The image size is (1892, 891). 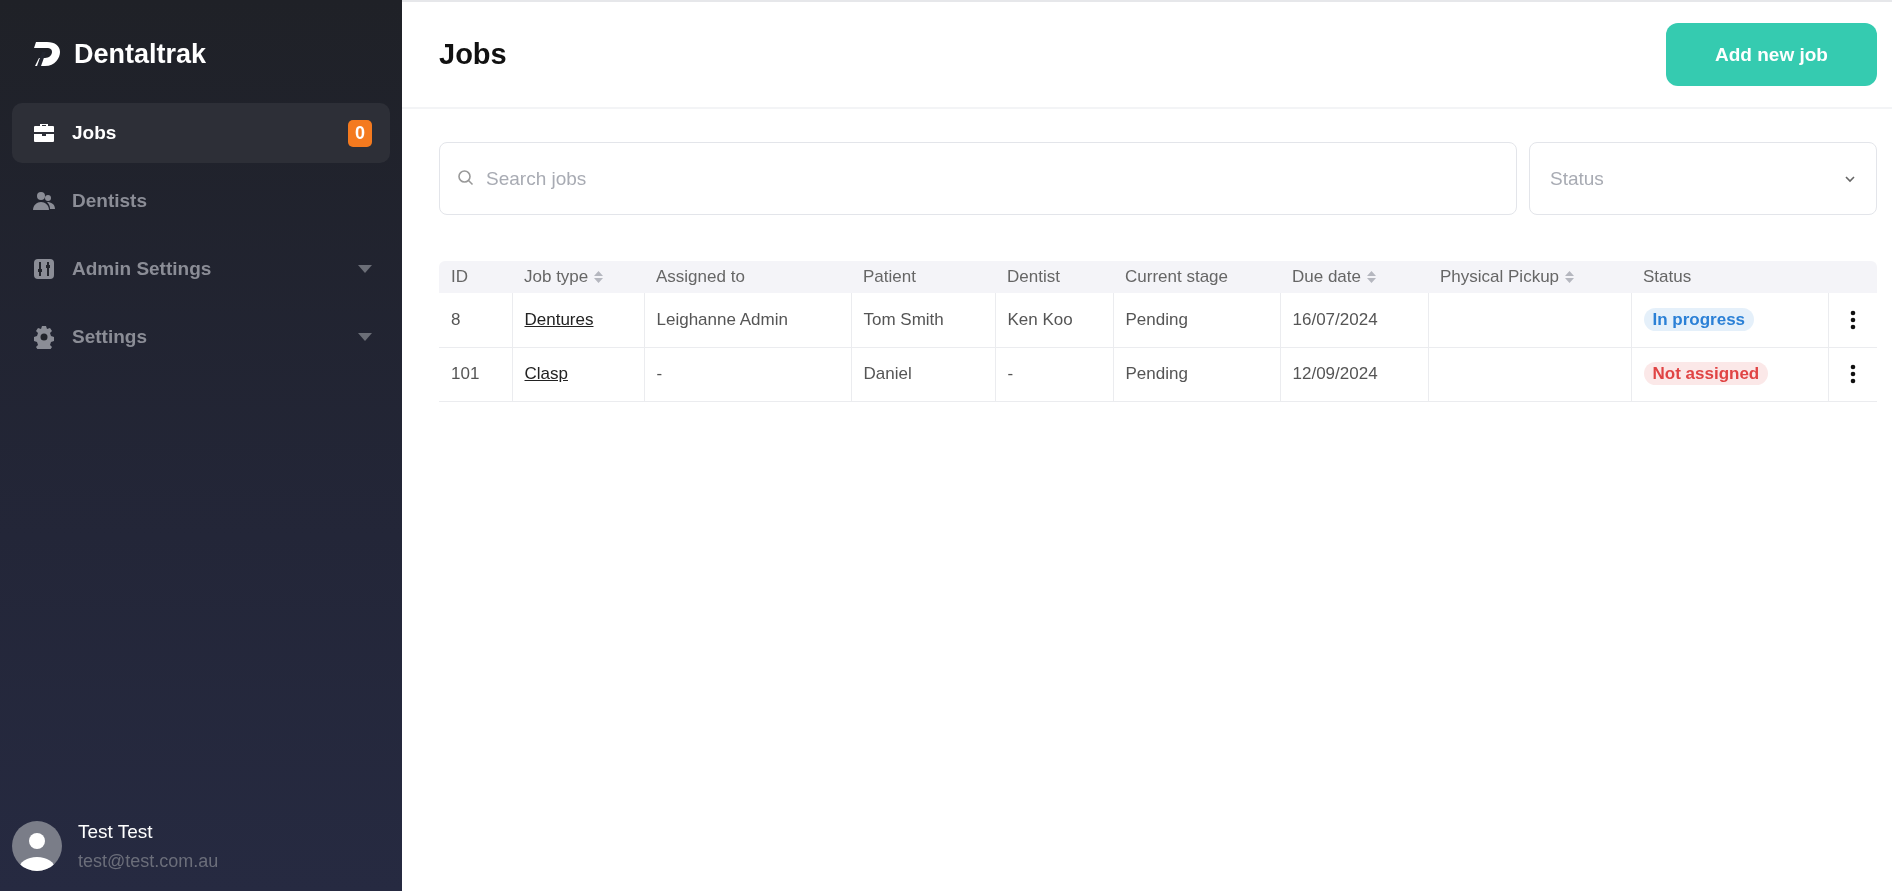 What do you see at coordinates (475, 320) in the screenshot?
I see `table-cell: 8` at bounding box center [475, 320].